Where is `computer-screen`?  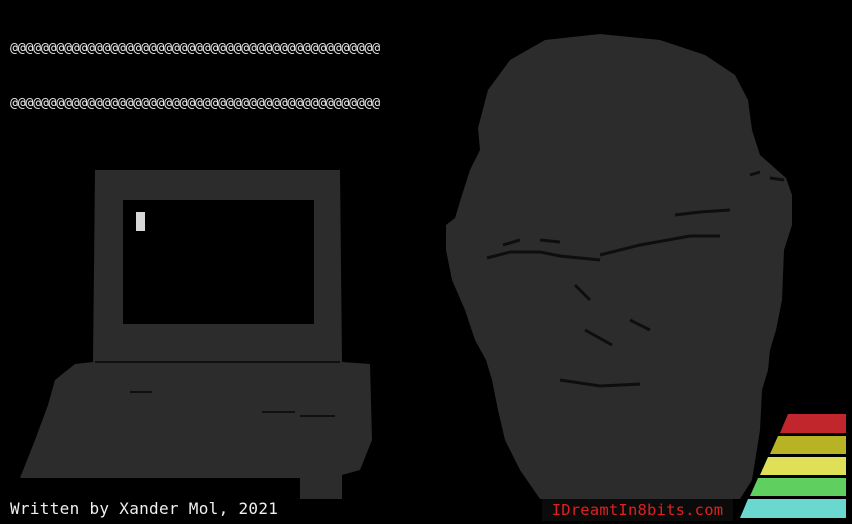
computer-screen is located at coordinates (218, 262).